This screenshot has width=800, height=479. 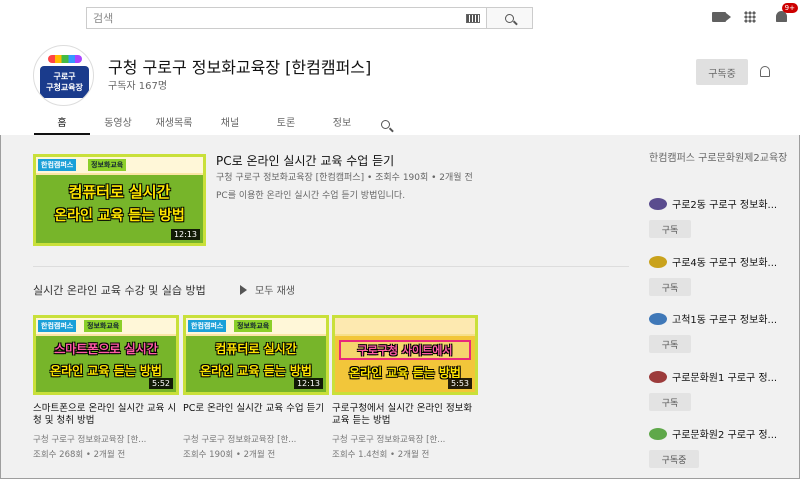 I want to click on search-input: 검색, so click(x=286, y=18).